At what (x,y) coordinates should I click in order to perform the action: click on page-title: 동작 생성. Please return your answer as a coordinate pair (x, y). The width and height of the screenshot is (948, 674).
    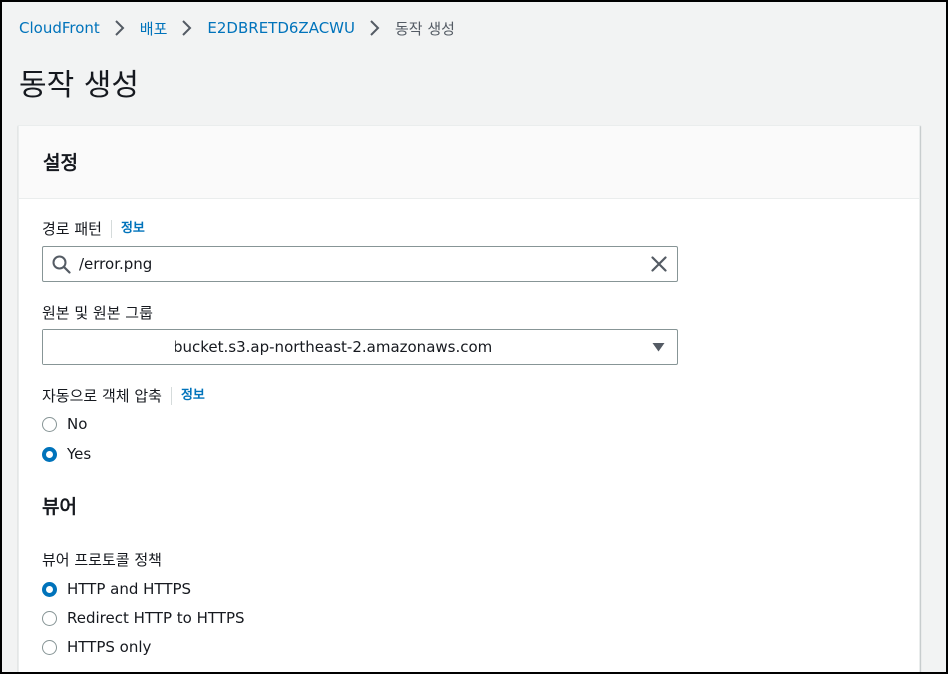
    Looking at the image, I should click on (79, 85).